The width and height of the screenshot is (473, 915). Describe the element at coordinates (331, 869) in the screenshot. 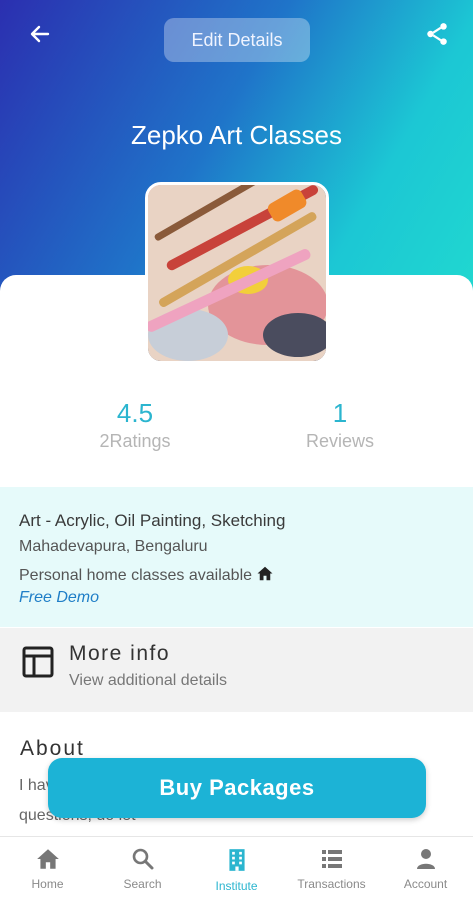

I see `nav-item-transactions: Transactions` at that location.